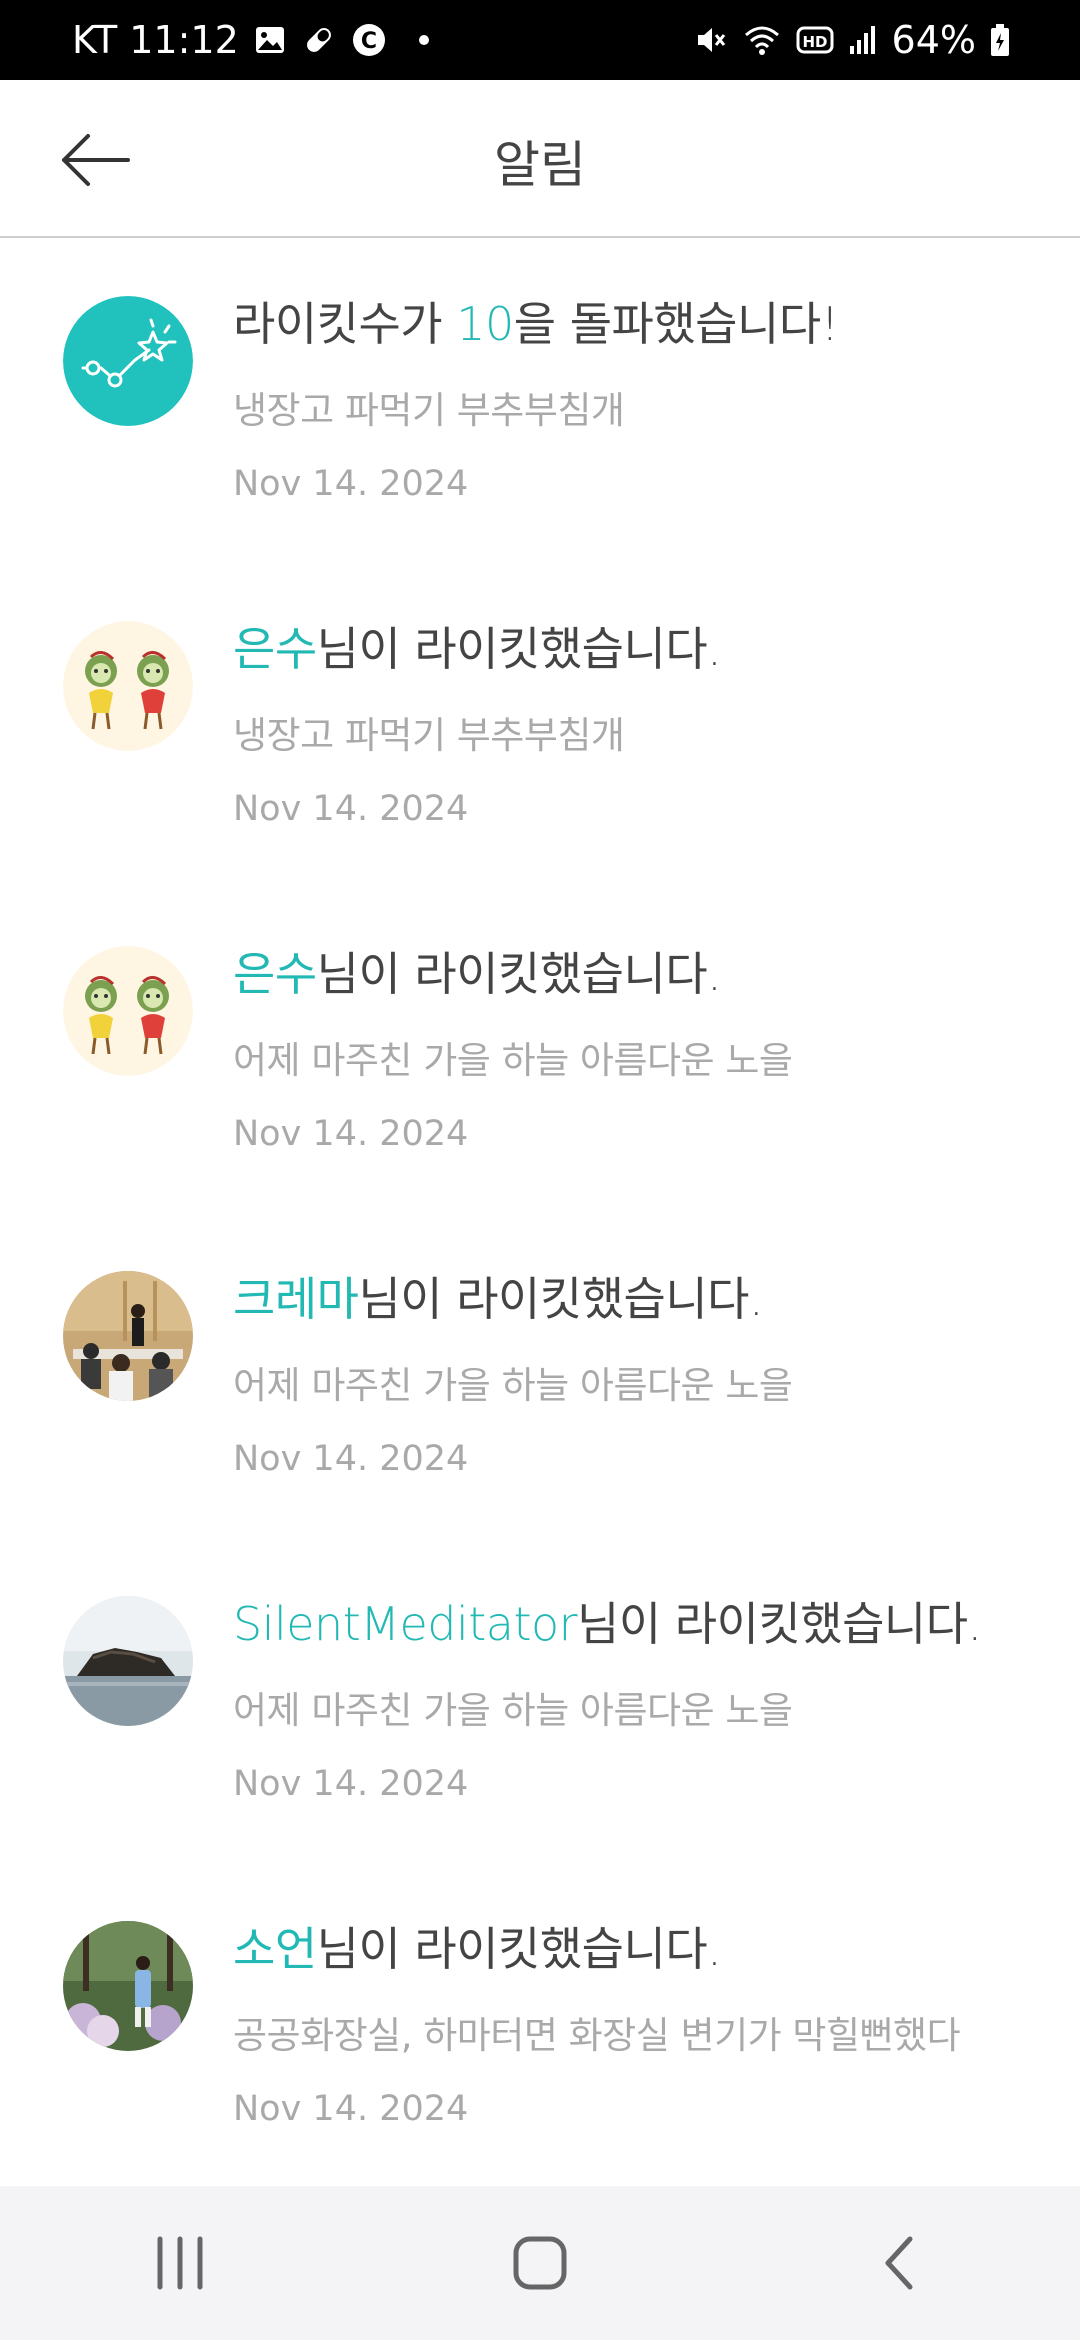 Image resolution: width=1080 pixels, height=2340 pixels. I want to click on c-badge-icon: C, so click(369, 40).